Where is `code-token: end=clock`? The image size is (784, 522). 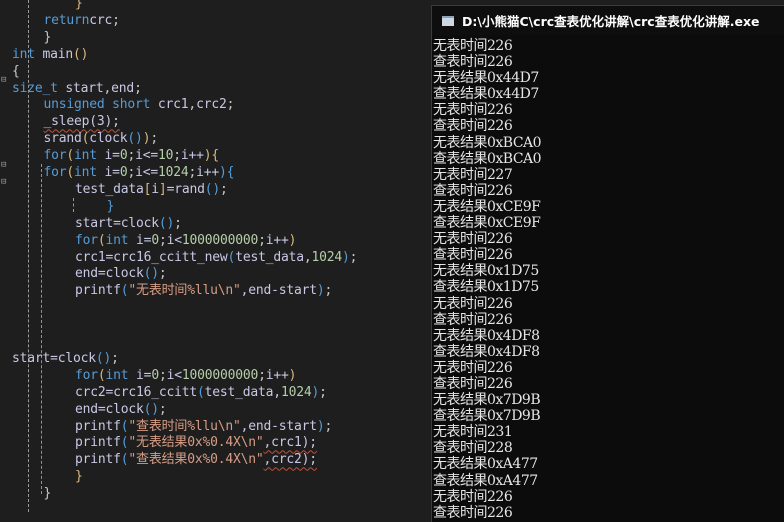
code-token: end=clock is located at coordinates (109, 274).